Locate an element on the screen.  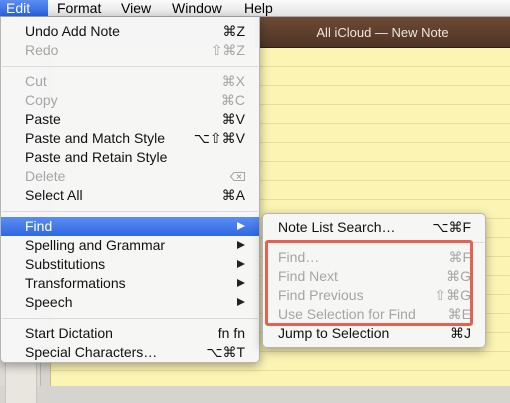
menu-item-special-characters: Special Characters… ⌥⌘T is located at coordinates (130, 352).